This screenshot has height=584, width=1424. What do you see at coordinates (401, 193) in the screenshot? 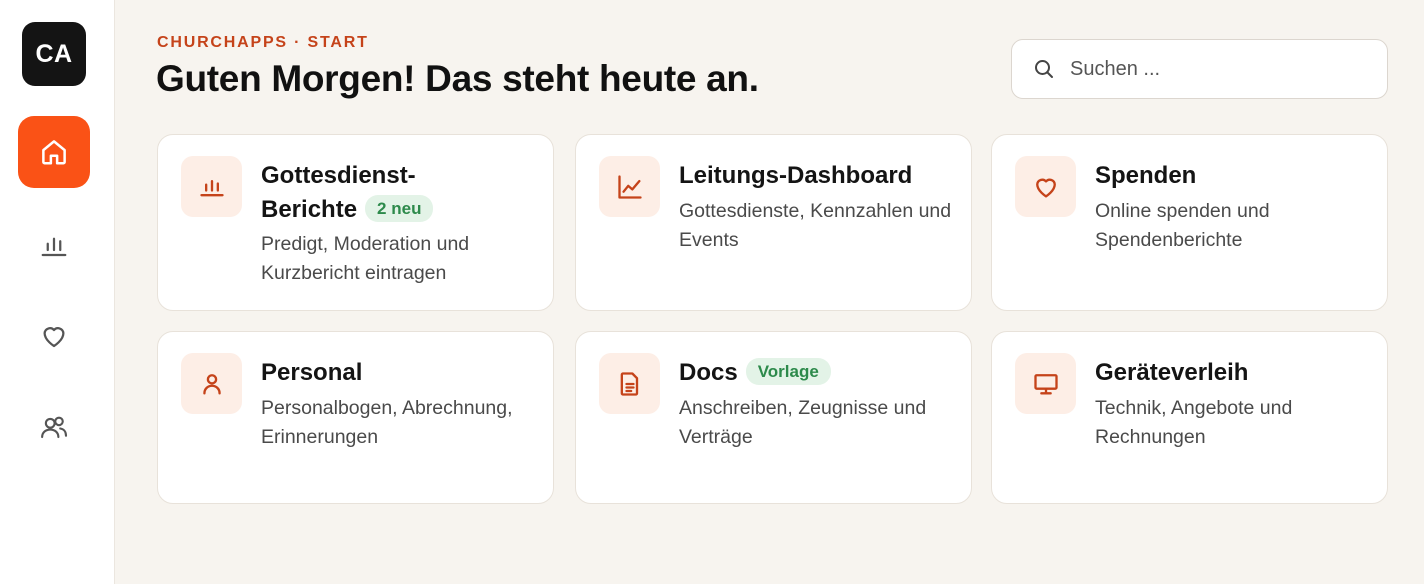
I see `card-title: Gottesdienst- Berichte 2 neu` at bounding box center [401, 193].